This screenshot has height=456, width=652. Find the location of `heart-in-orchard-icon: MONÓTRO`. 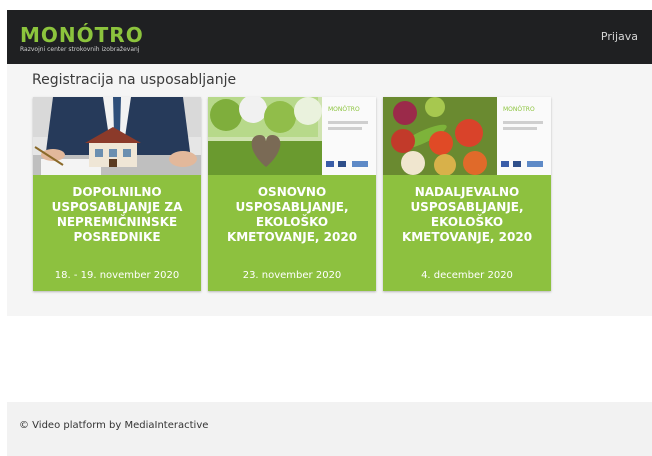

heart-in-orchard-icon: MONÓTRO is located at coordinates (292, 136).